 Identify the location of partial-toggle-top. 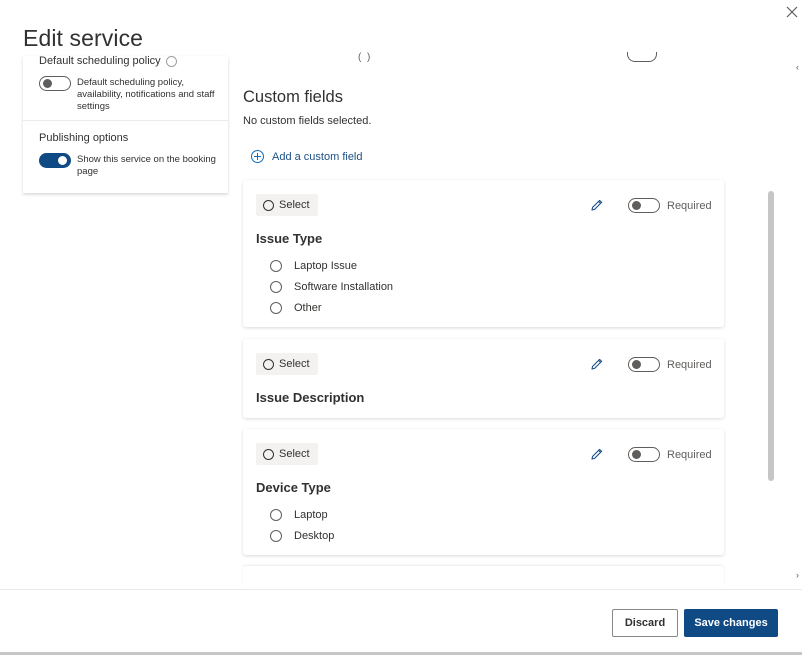
(642, 57).